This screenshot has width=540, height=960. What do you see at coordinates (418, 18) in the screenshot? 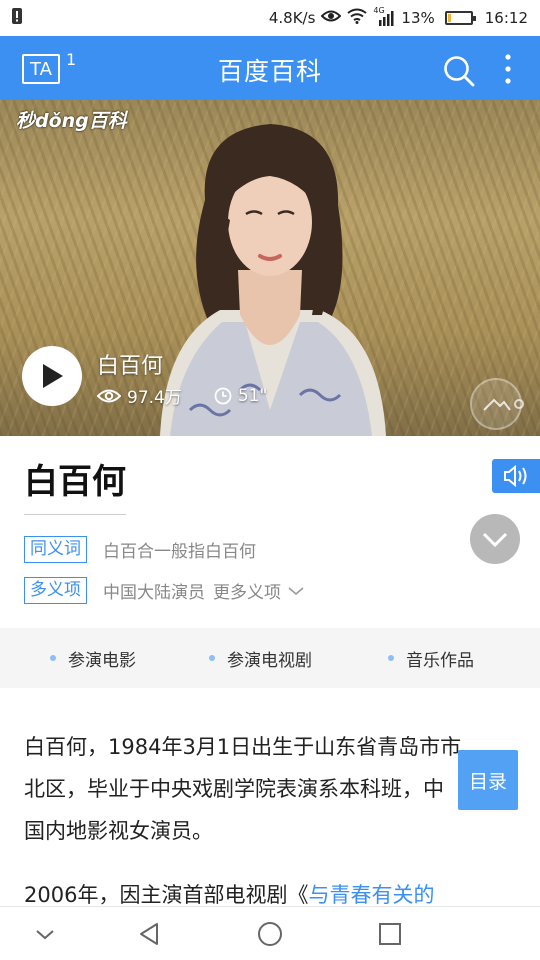
I see `battery-percent: 13%` at bounding box center [418, 18].